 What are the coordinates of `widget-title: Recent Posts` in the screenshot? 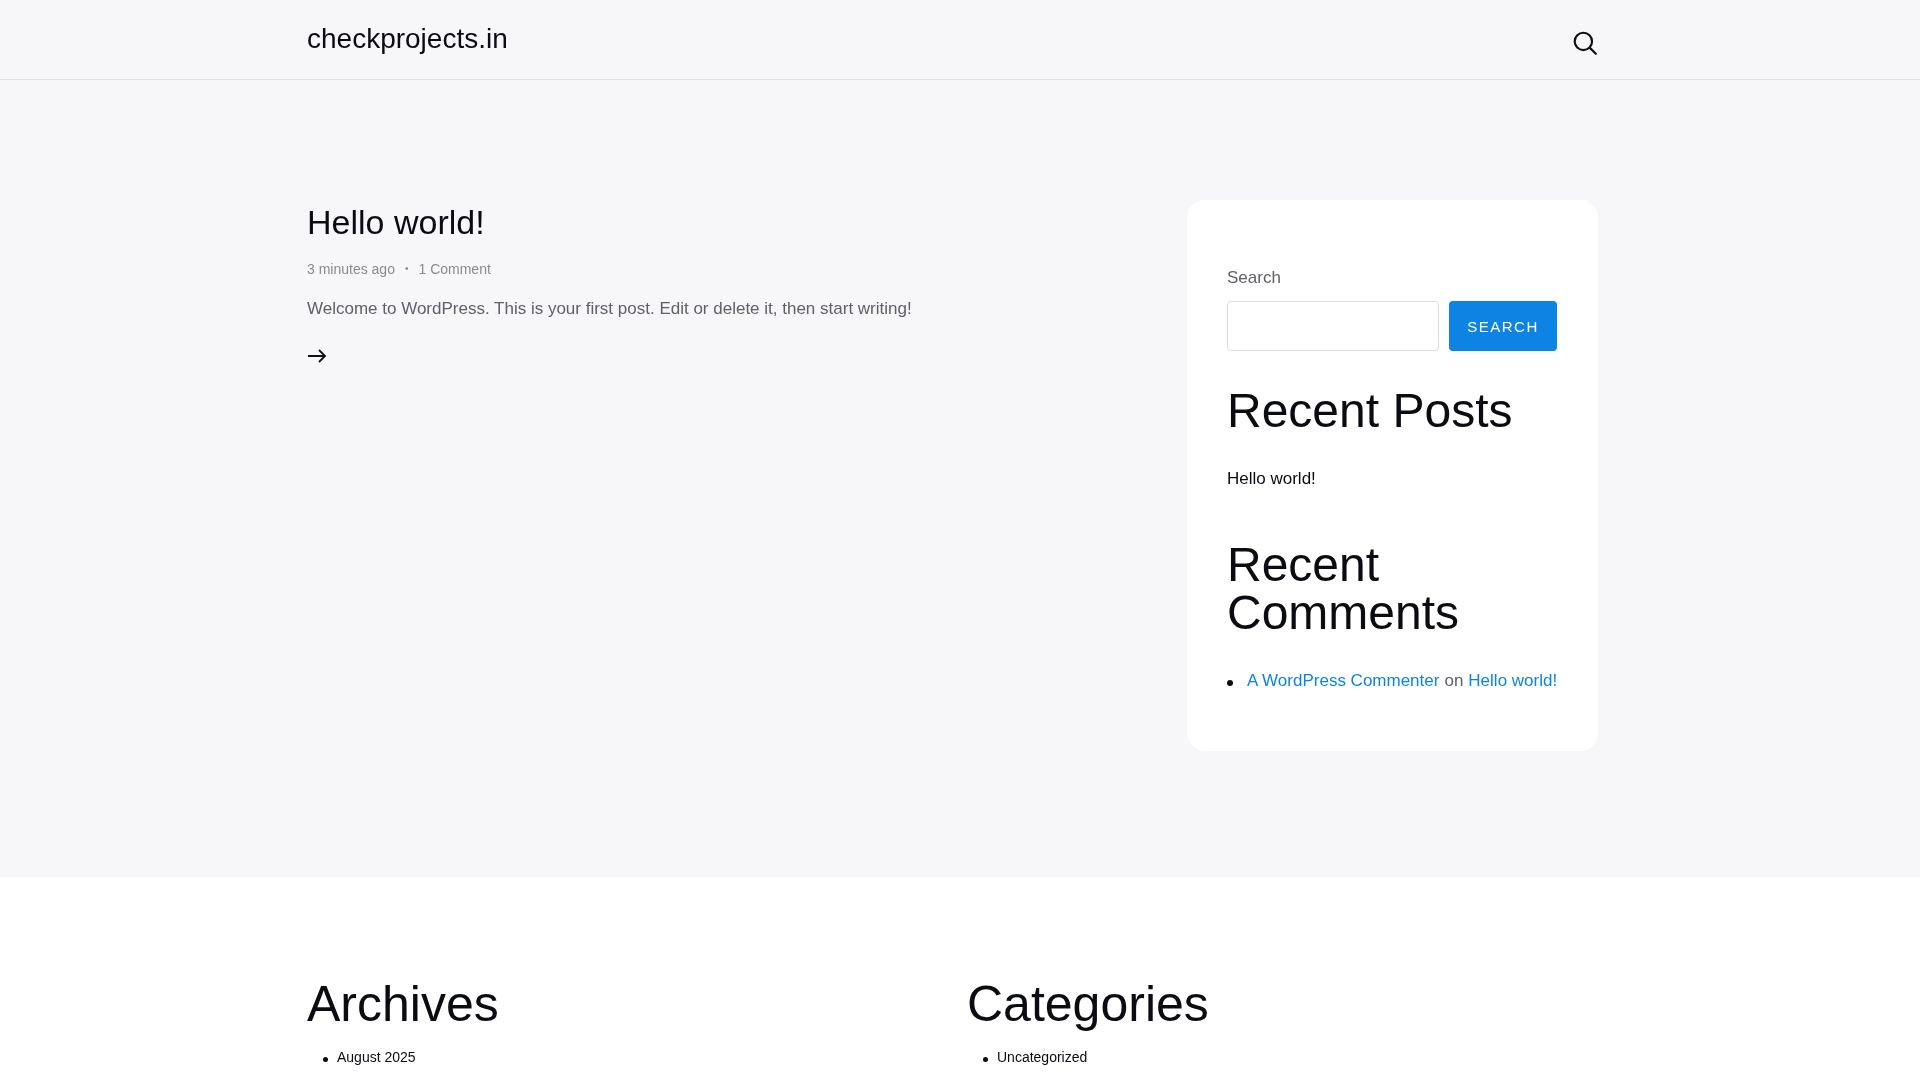 It's located at (1370, 411).